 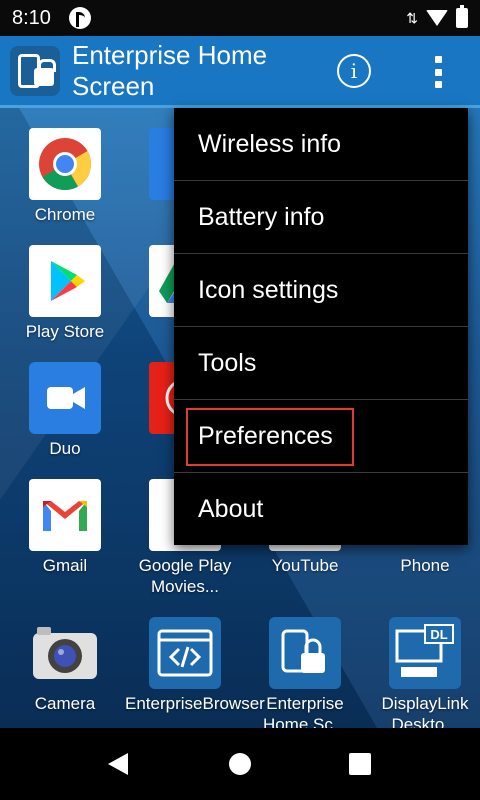 I want to click on app-bar: Enterprise Home Screen i, so click(x=240, y=72).